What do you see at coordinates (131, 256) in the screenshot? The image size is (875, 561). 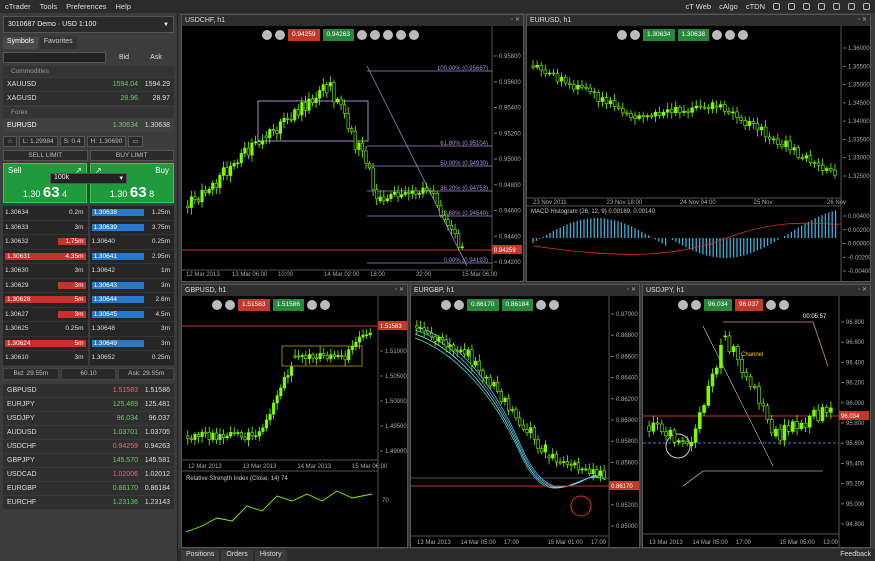 I see `dom-ask-row: 1.30641 2.95m` at bounding box center [131, 256].